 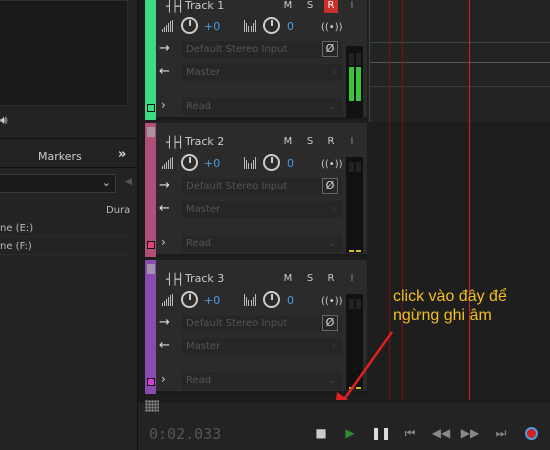 I want to click on rewind-icon: ◀◀, so click(x=441, y=433).